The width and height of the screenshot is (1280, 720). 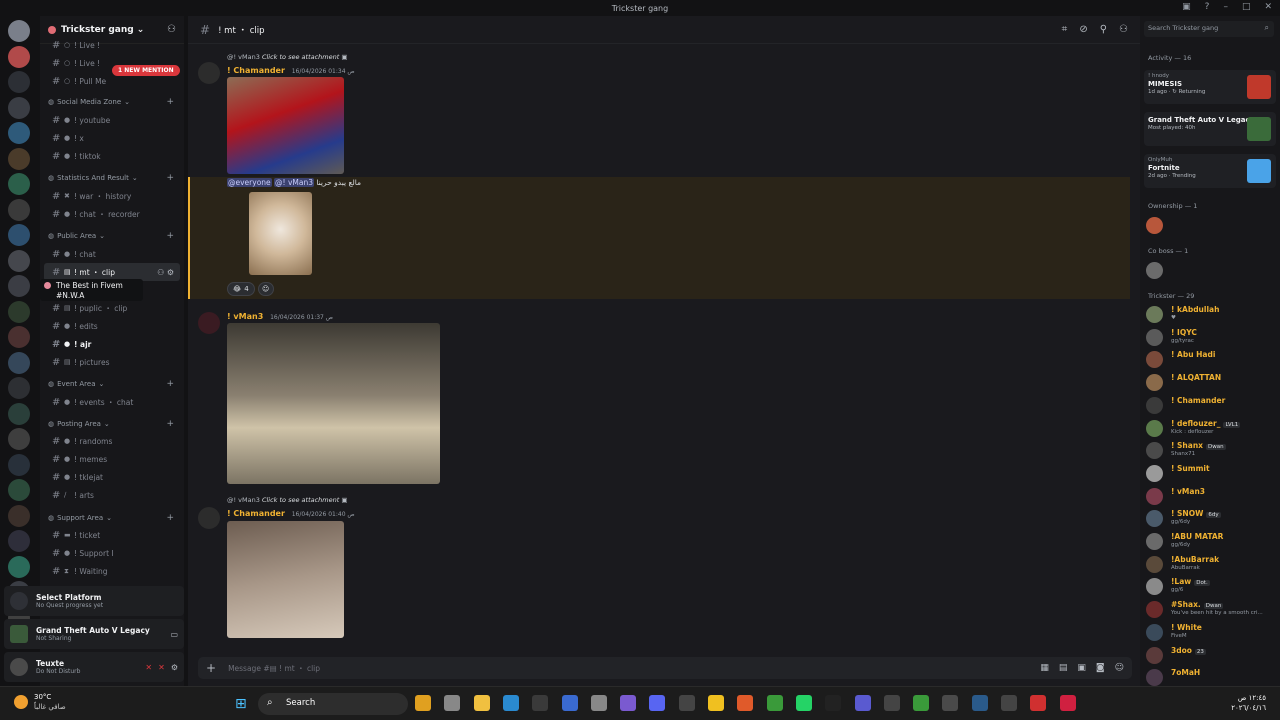 What do you see at coordinates (1248, 698) in the screenshot?
I see `clock-time: ١٢:٤٥ ص` at bounding box center [1248, 698].